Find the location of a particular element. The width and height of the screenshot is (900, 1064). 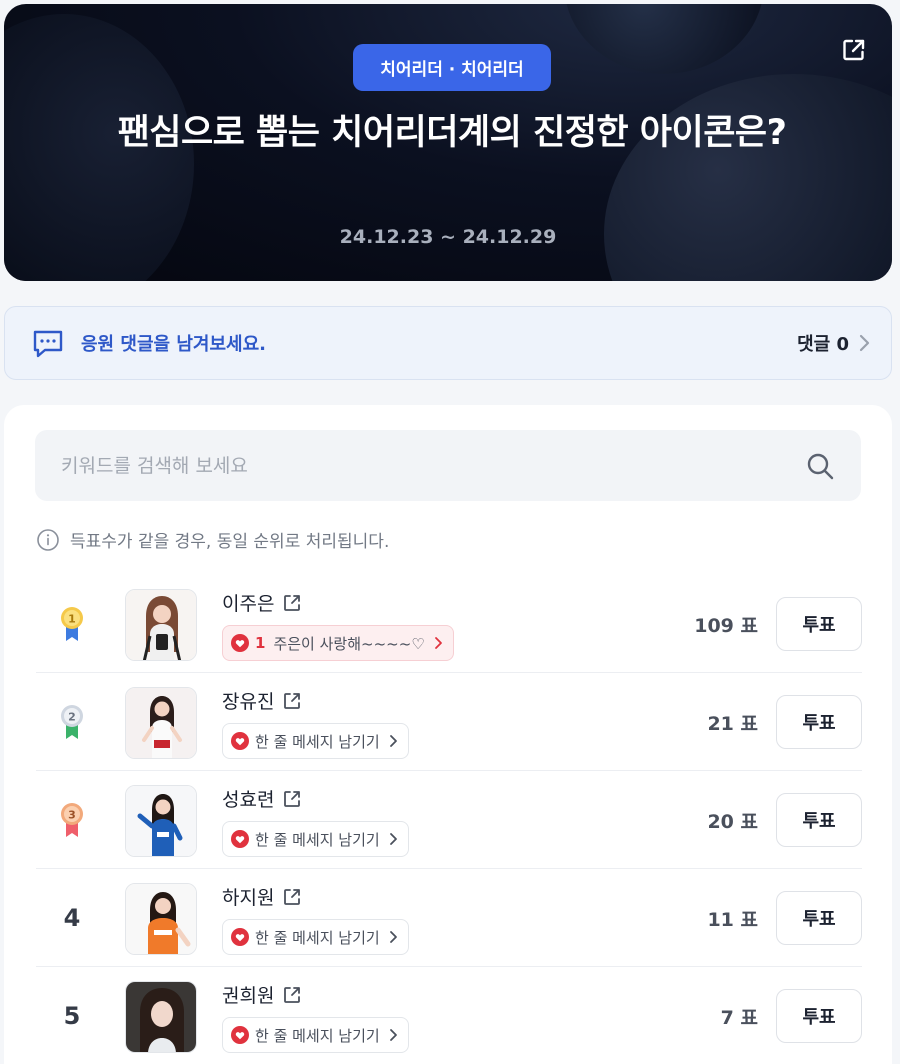

message-count: 1 is located at coordinates (260, 643).